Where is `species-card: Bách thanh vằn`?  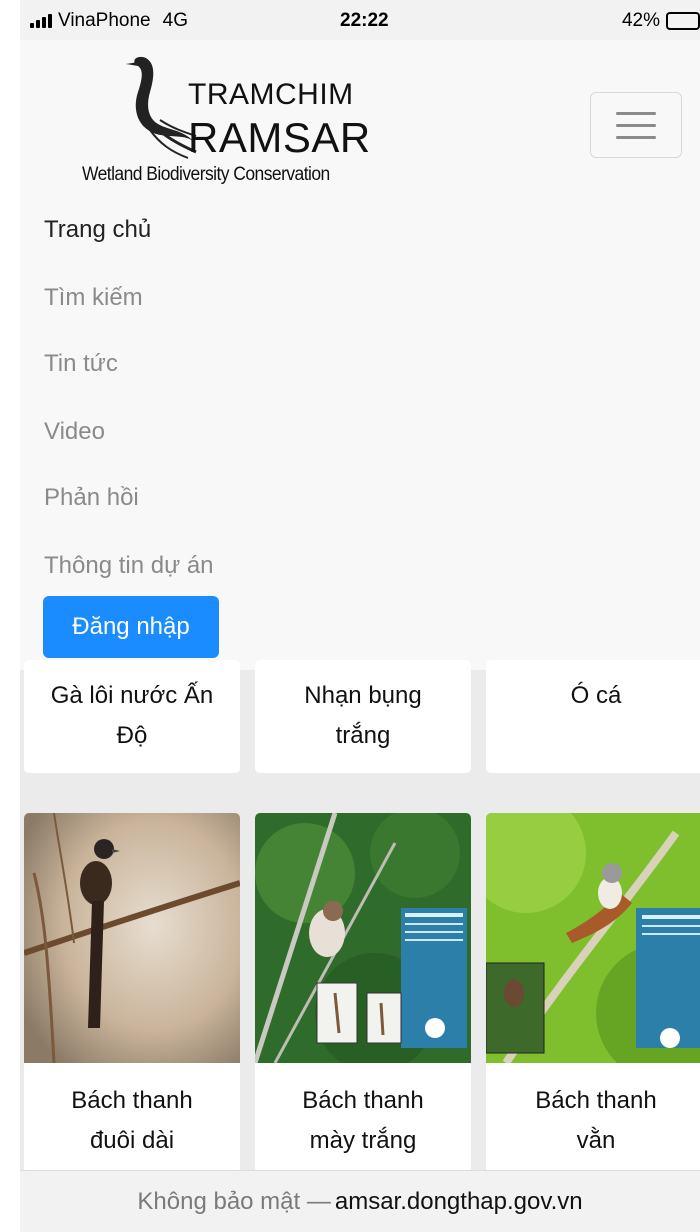 species-card: Bách thanh vằn is located at coordinates (593, 993).